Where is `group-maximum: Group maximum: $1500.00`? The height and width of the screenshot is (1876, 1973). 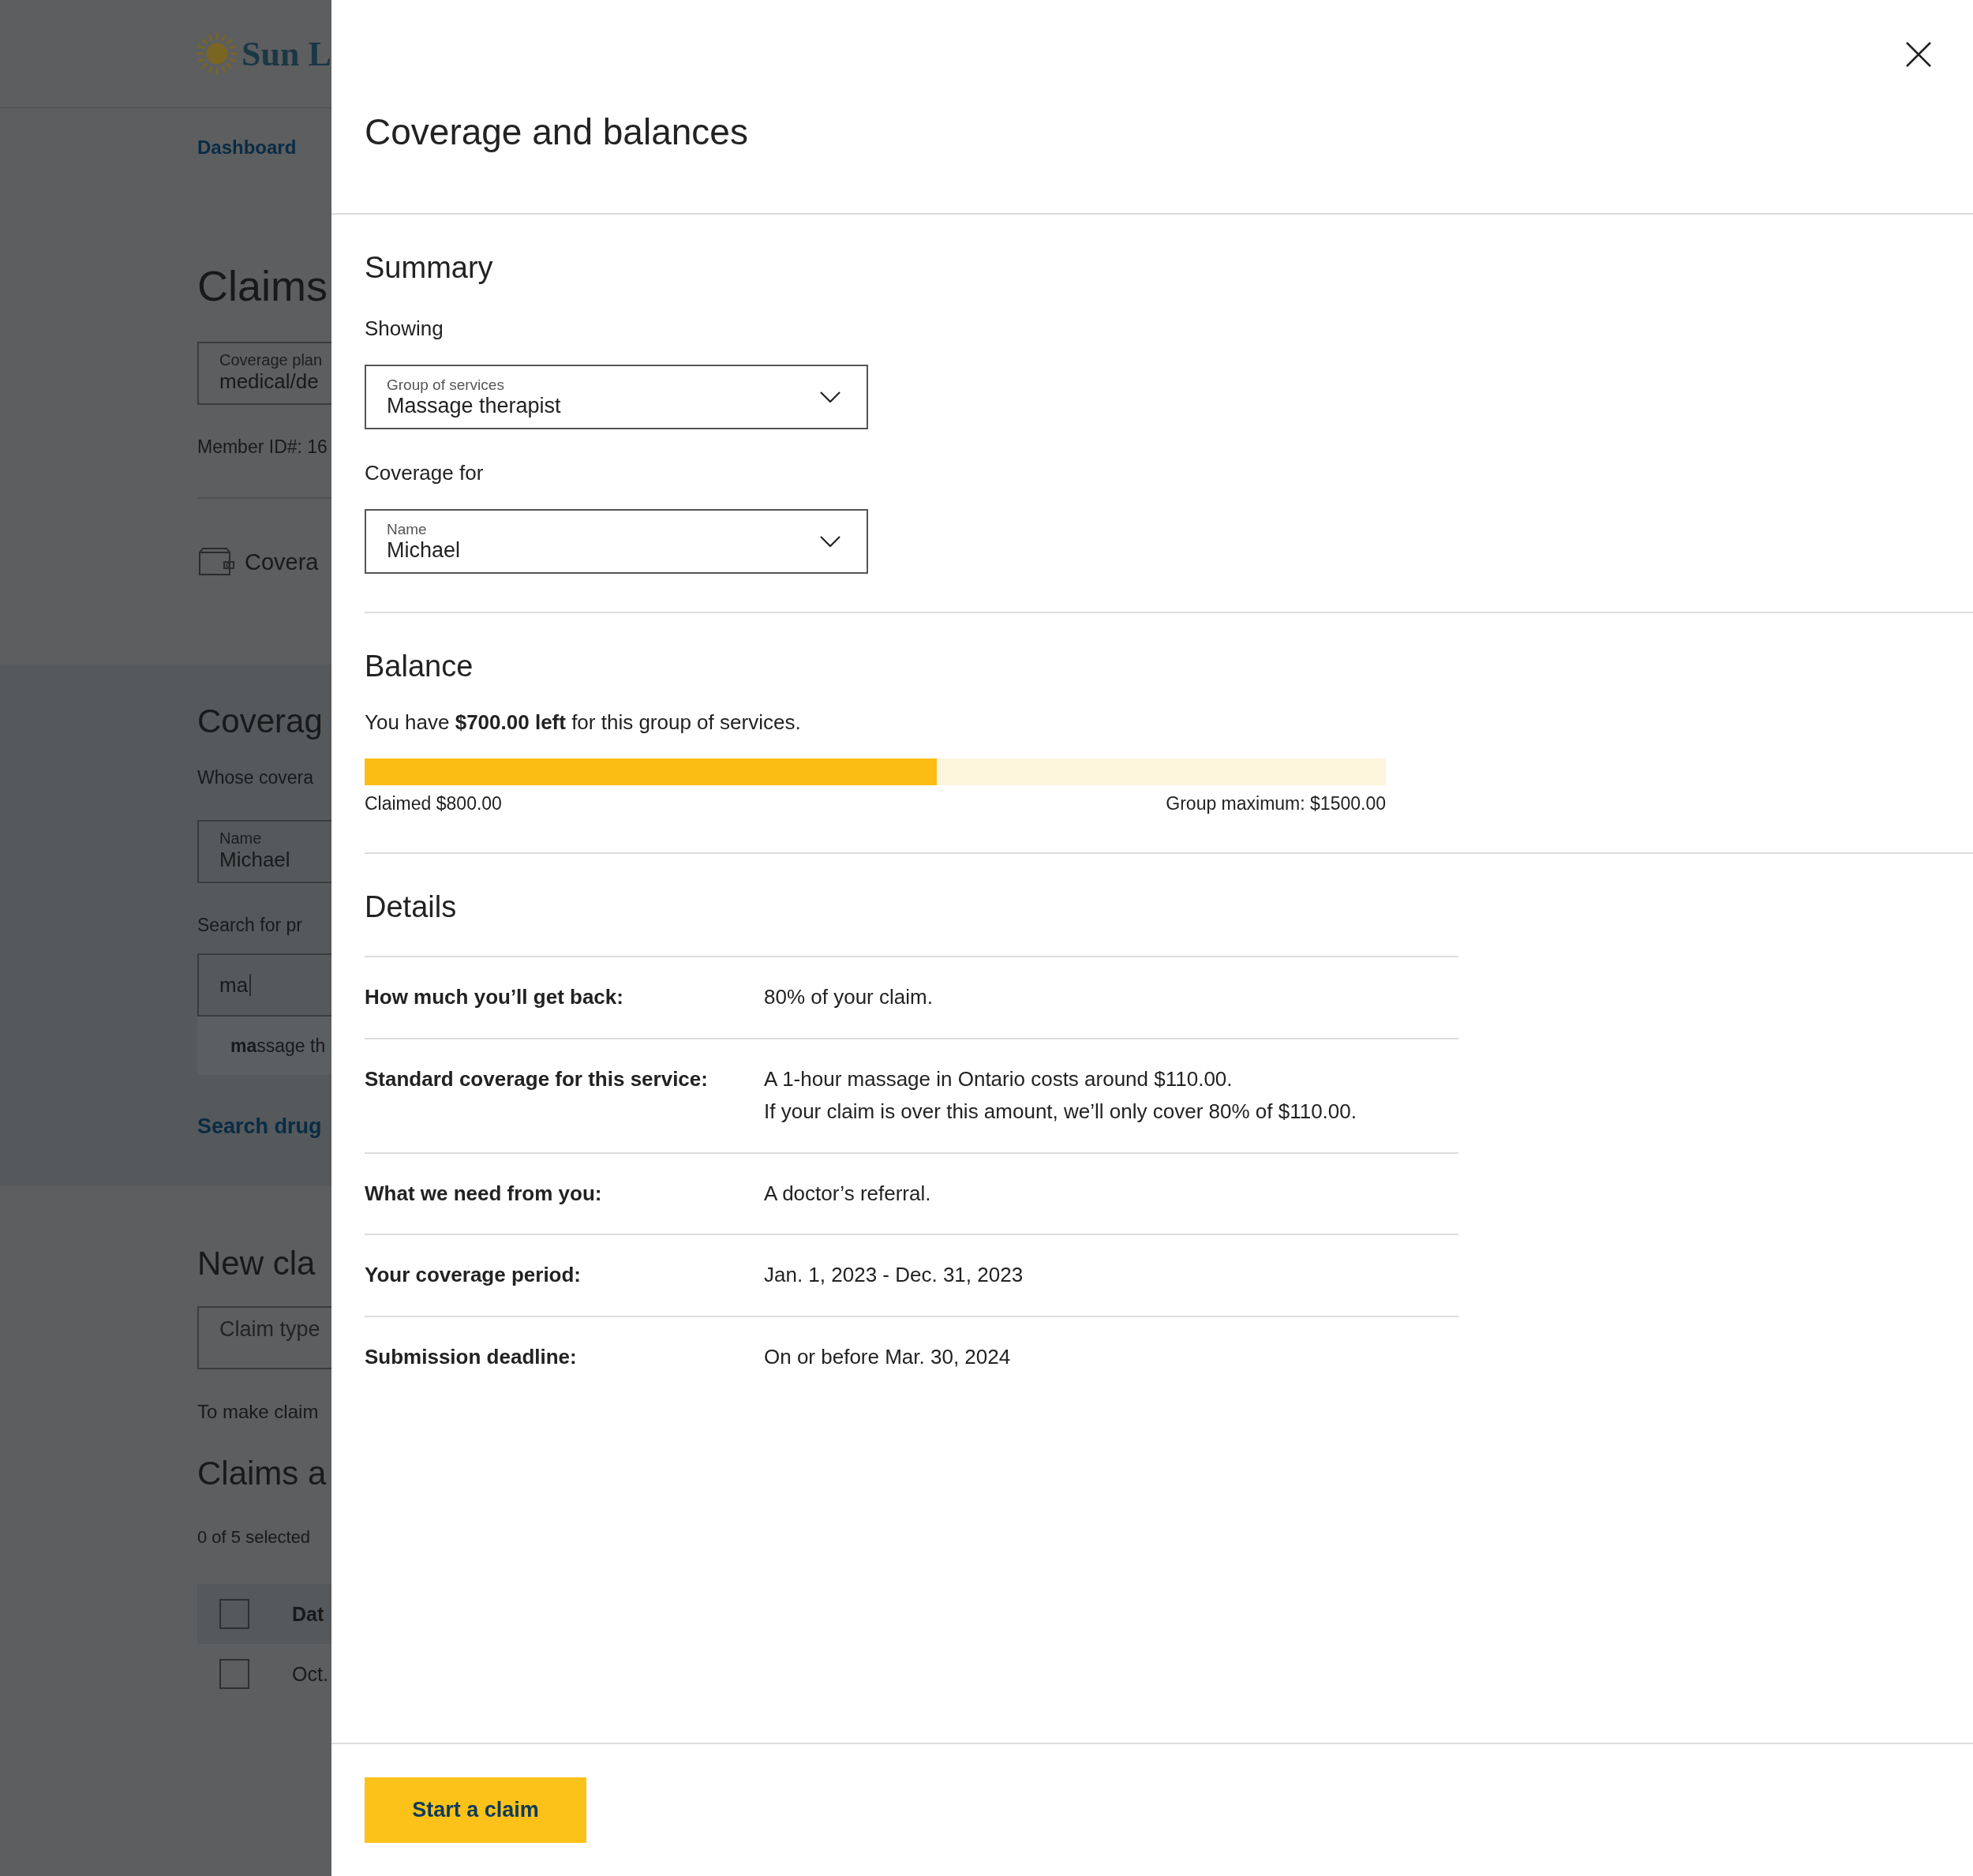
group-maximum: Group maximum: $1500.00 is located at coordinates (1276, 803).